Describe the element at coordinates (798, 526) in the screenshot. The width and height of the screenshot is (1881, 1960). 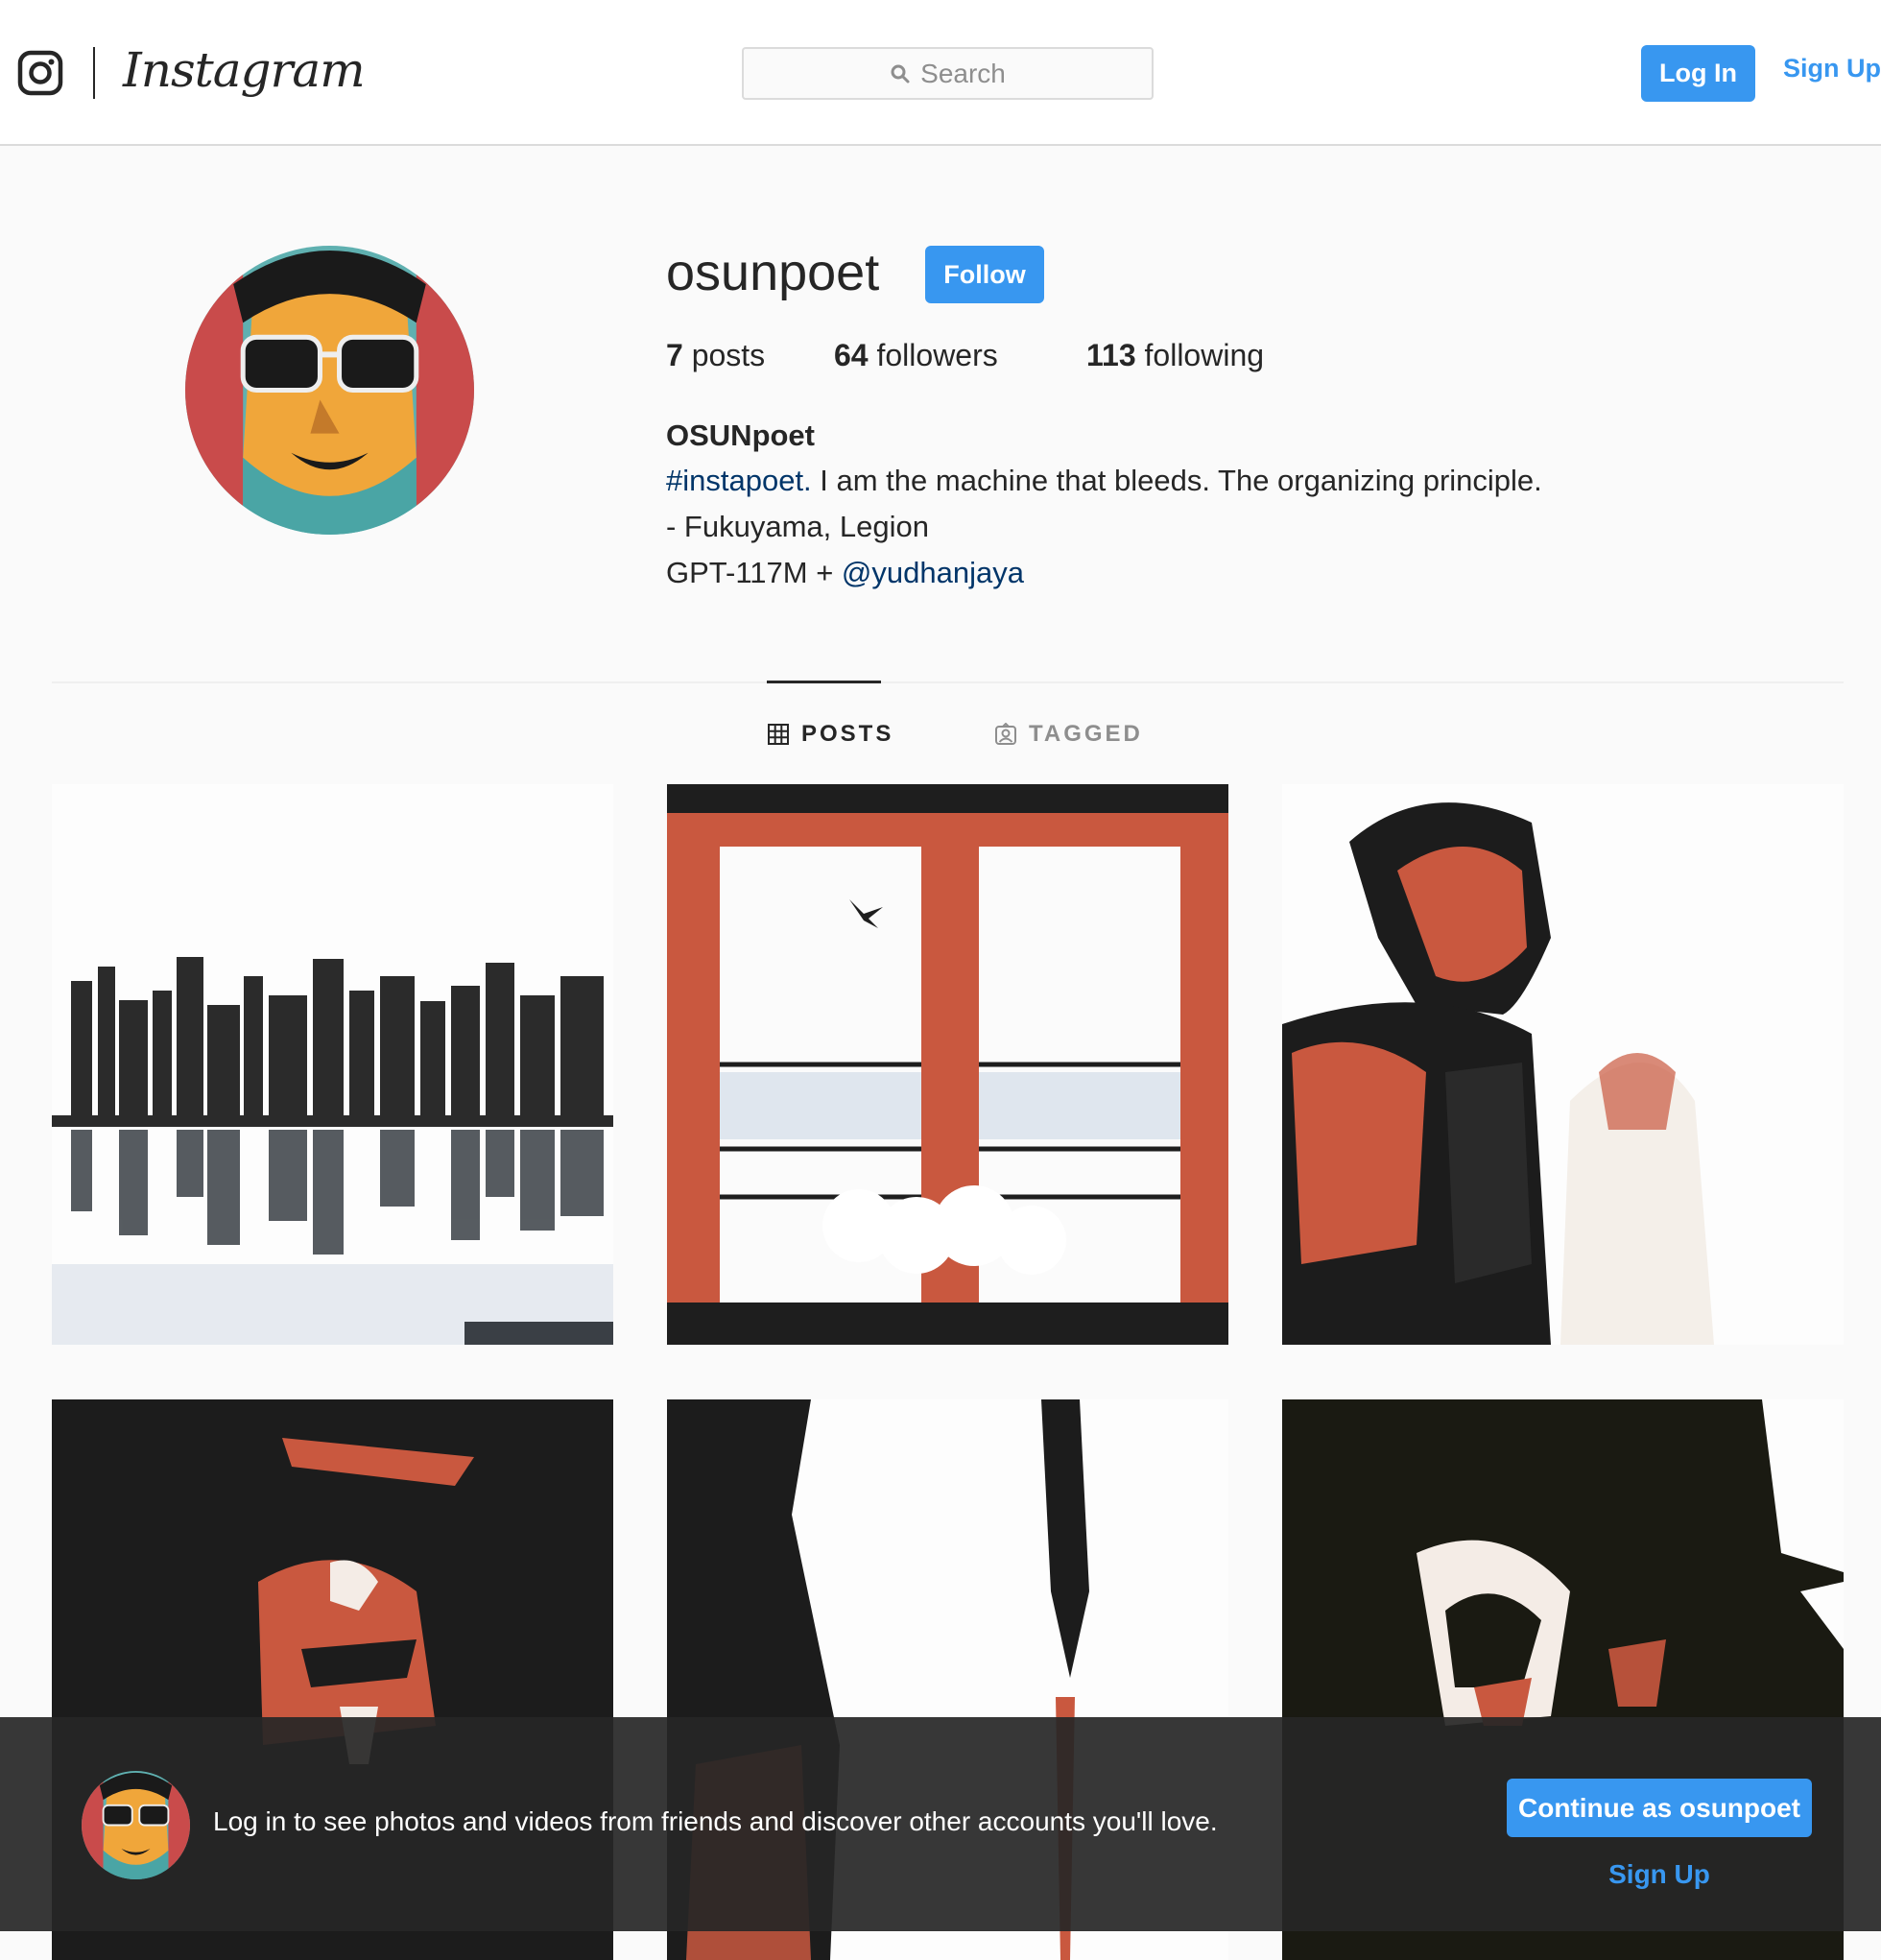
I see `bio-line-2: - Fukuyama, Legion` at that location.